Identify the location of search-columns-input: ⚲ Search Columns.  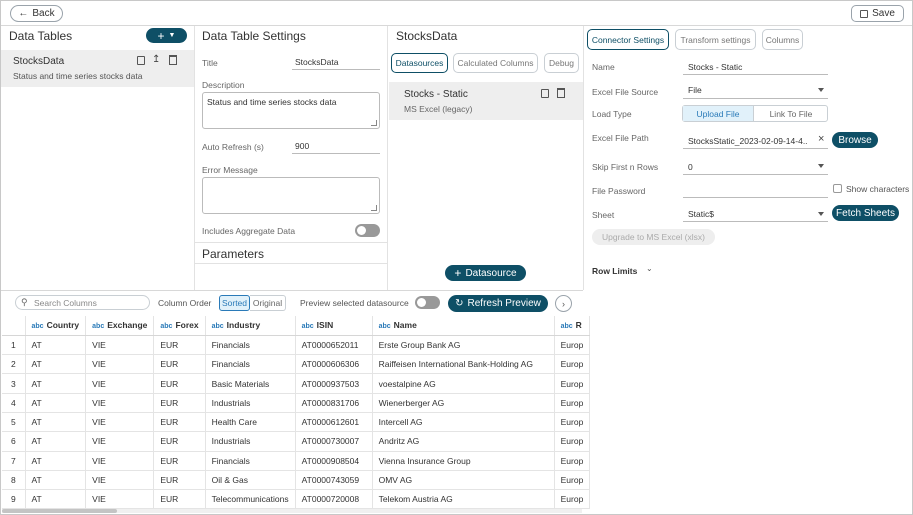
(82, 302).